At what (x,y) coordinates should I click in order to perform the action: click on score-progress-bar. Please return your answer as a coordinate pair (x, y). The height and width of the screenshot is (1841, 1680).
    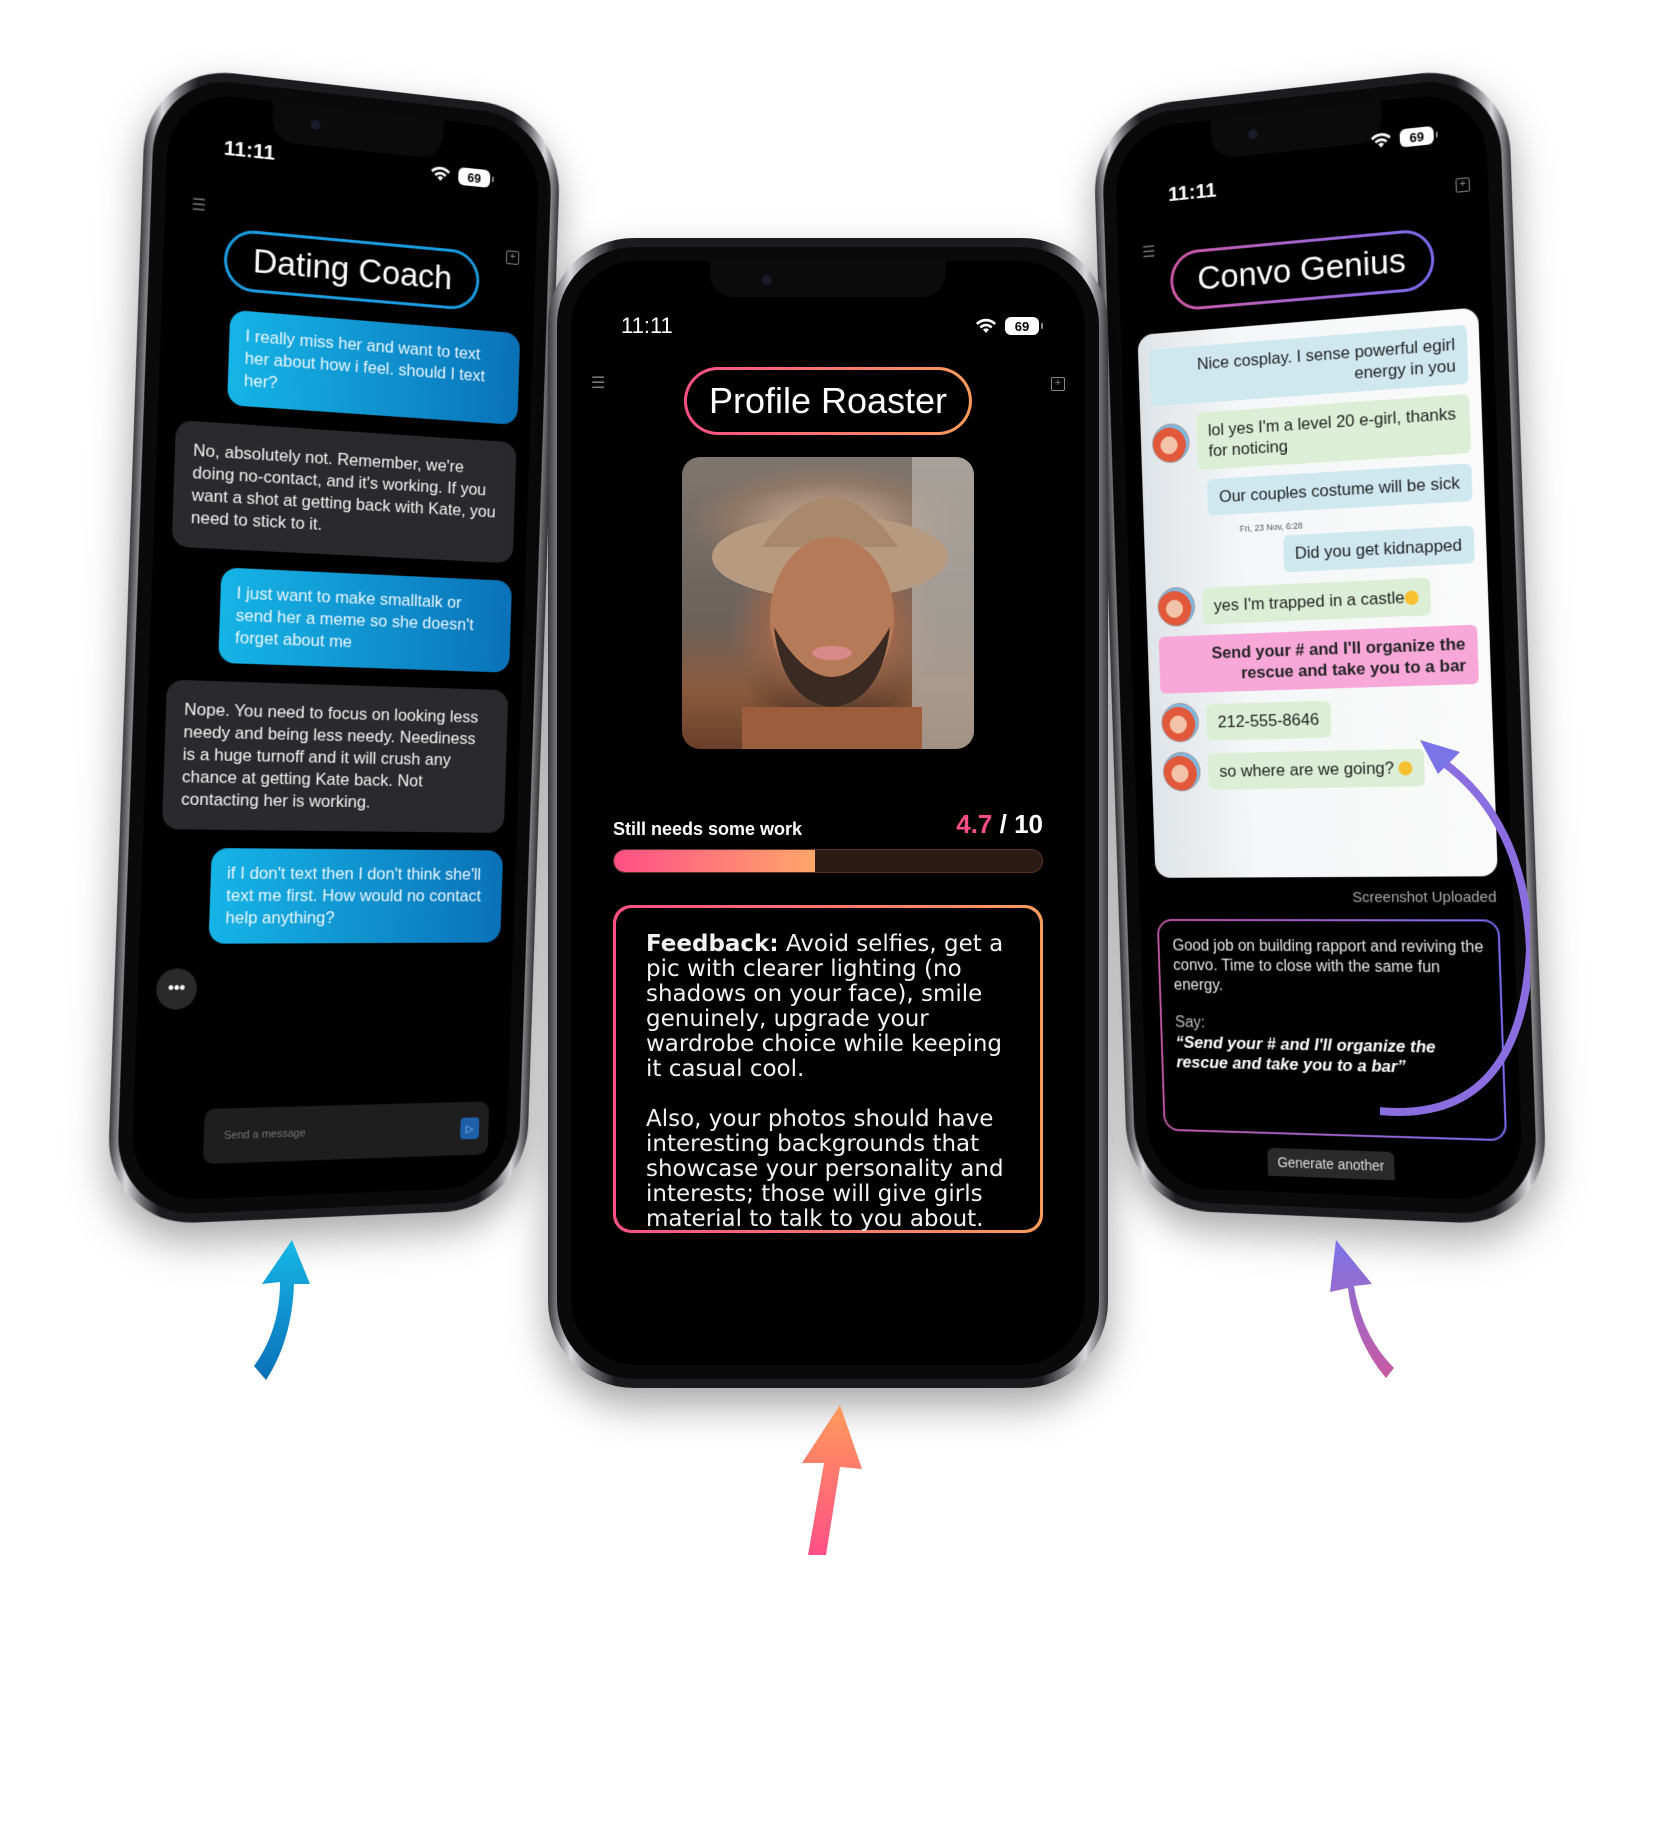
    Looking at the image, I should click on (828, 861).